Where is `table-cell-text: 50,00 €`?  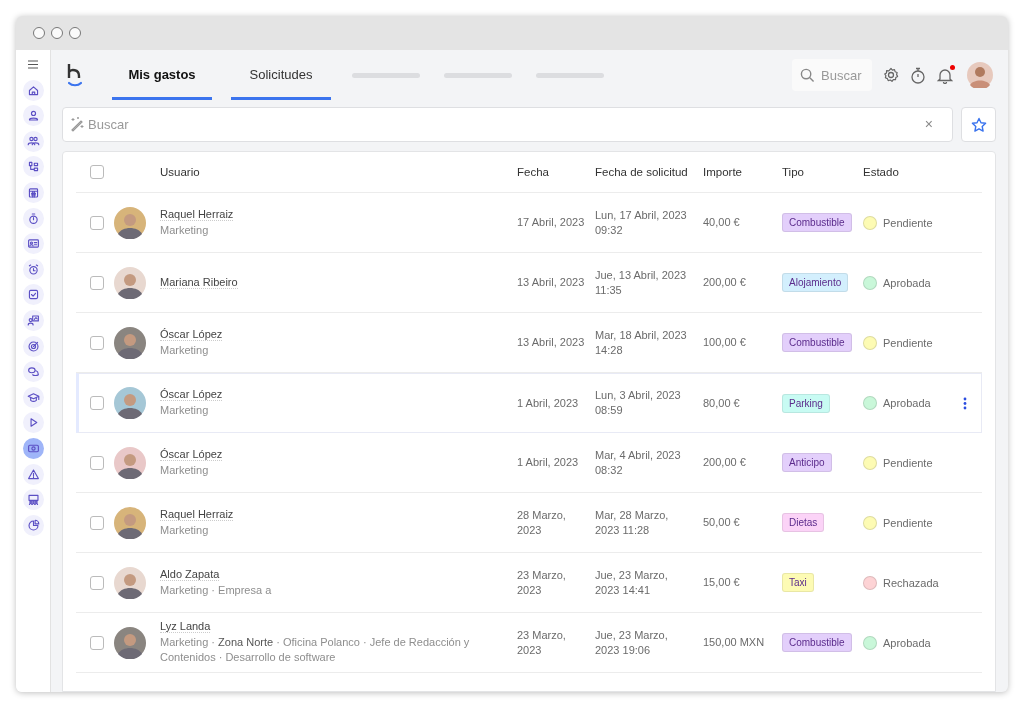 table-cell-text: 50,00 € is located at coordinates (722, 522).